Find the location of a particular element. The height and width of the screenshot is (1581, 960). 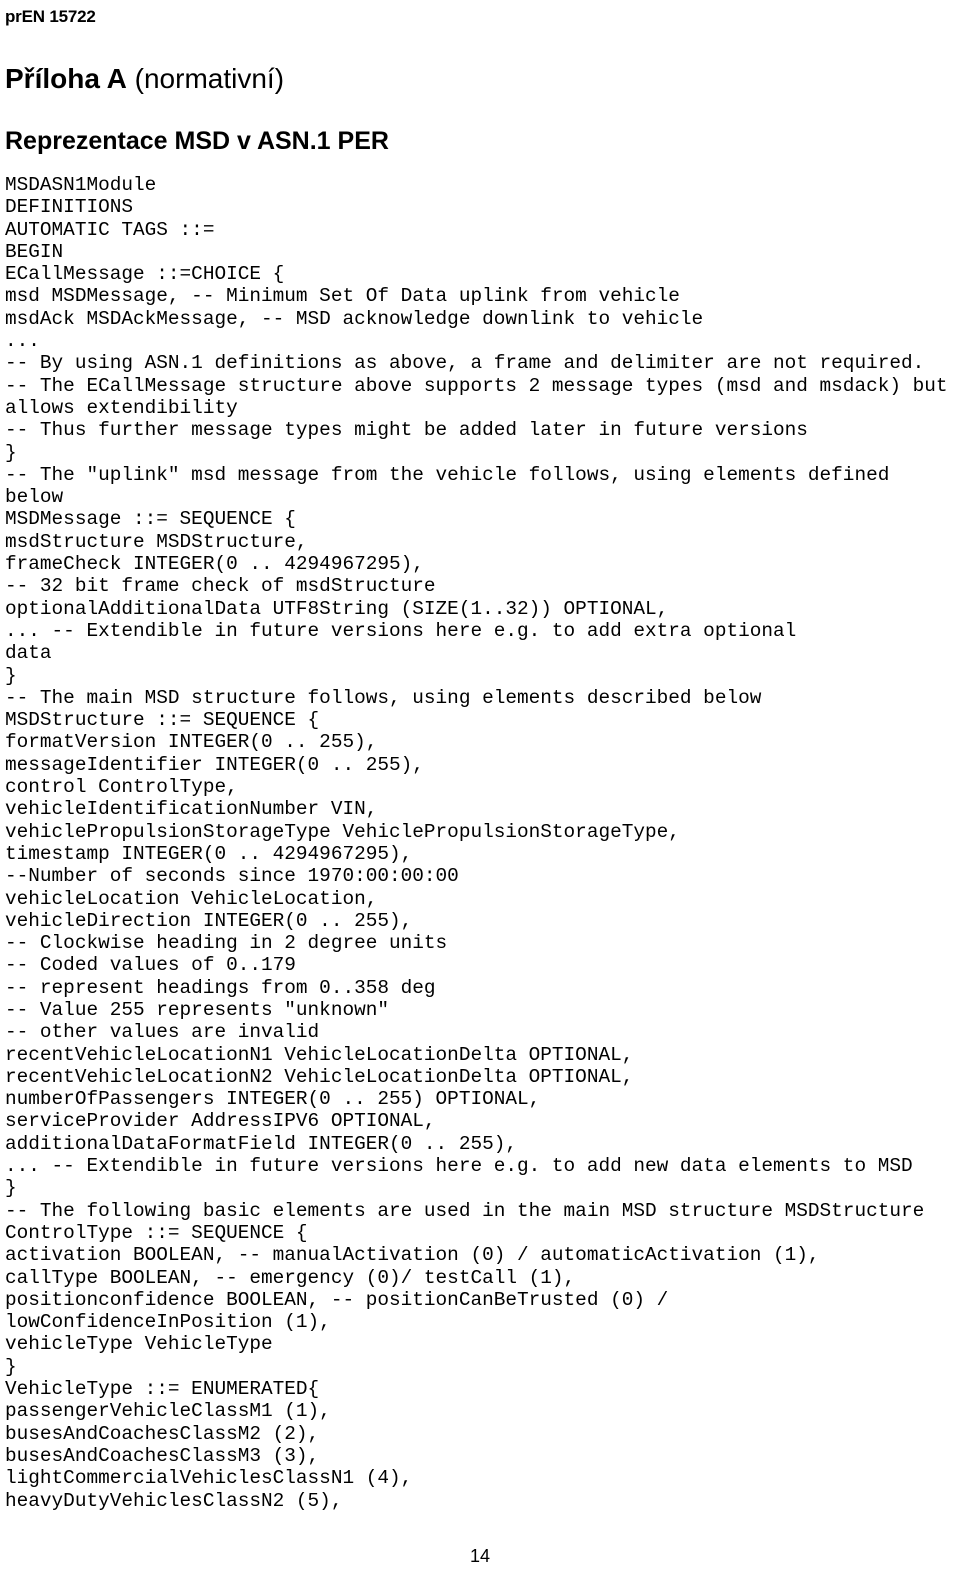

code-line: heavyDutyVehiclesClassN2 (5), is located at coordinates (174, 1500).